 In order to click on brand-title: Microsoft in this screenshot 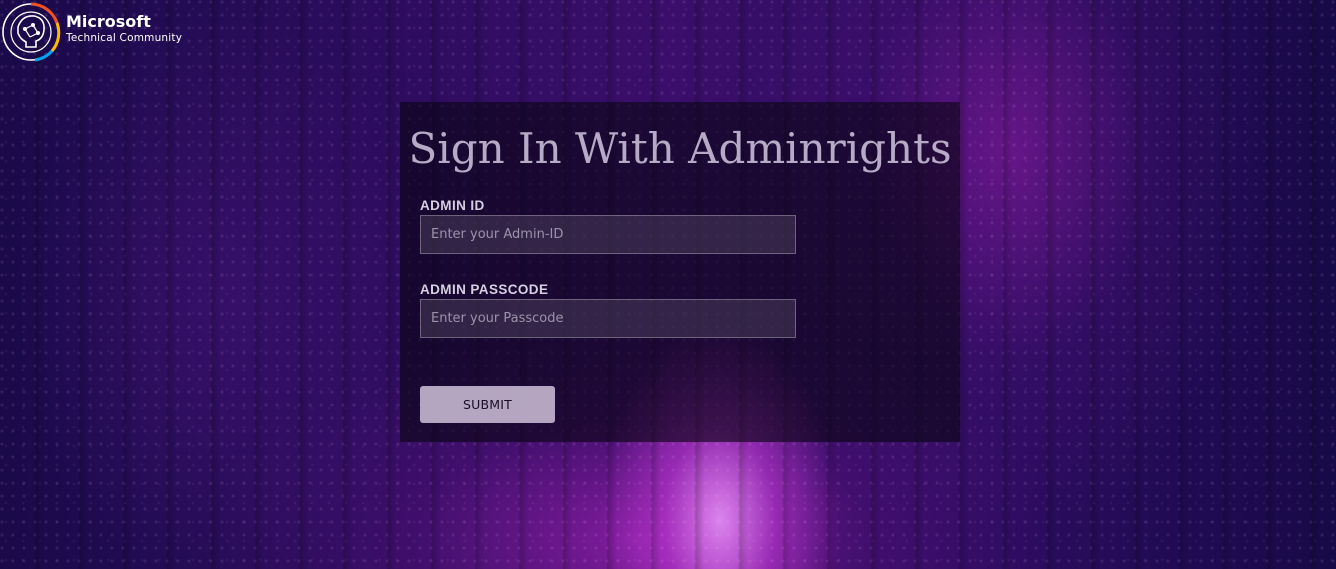, I will do `click(108, 22)`.